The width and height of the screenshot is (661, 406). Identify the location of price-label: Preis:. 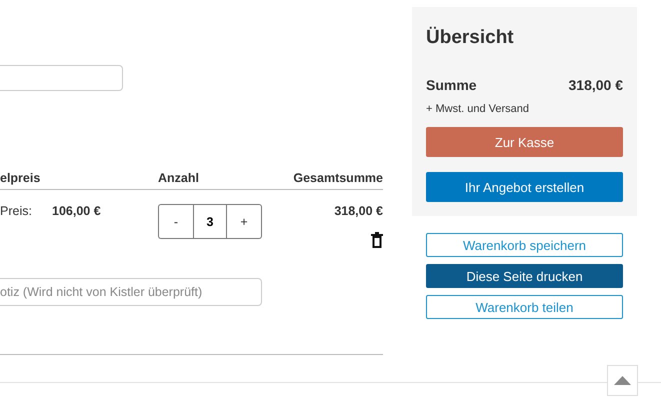
(16, 211).